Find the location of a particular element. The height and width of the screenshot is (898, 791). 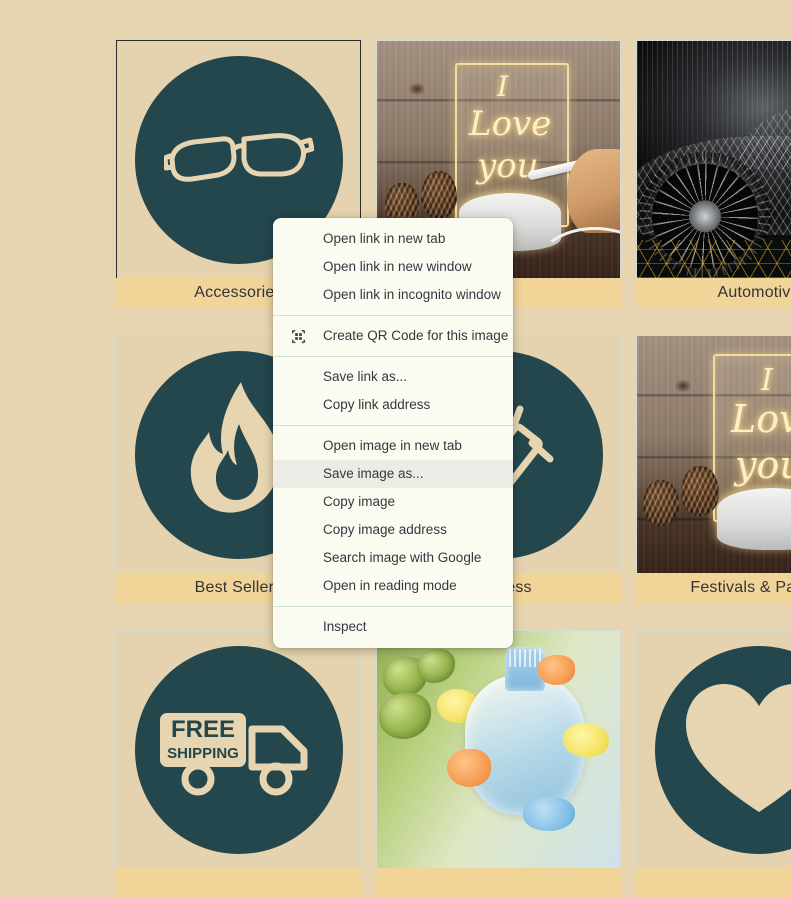

menu-item-label: Open link in new tab is located at coordinates (384, 239).